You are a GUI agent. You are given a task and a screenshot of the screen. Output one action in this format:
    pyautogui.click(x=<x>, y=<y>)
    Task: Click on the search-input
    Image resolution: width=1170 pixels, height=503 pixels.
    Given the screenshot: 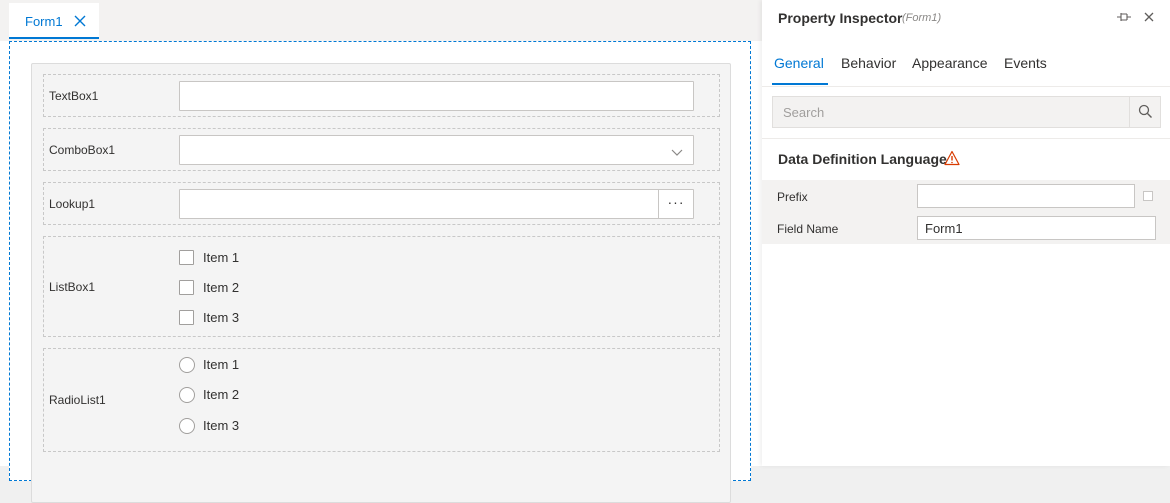 What is the action you would take?
    pyautogui.click(x=951, y=112)
    